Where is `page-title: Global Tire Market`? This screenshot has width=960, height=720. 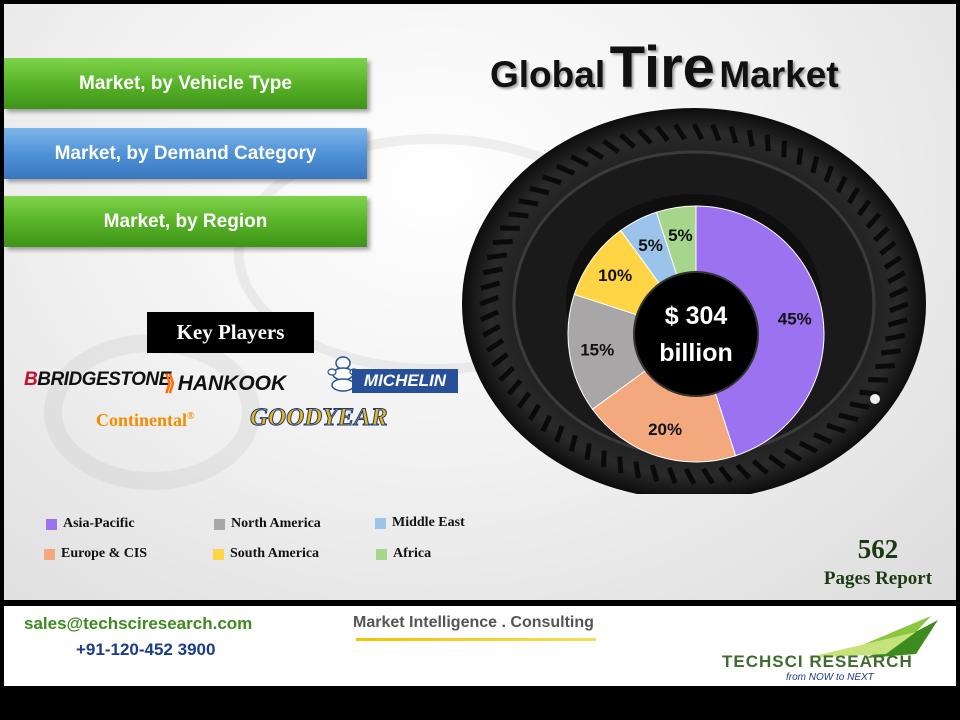
page-title: Global Tire Market is located at coordinates (664, 67).